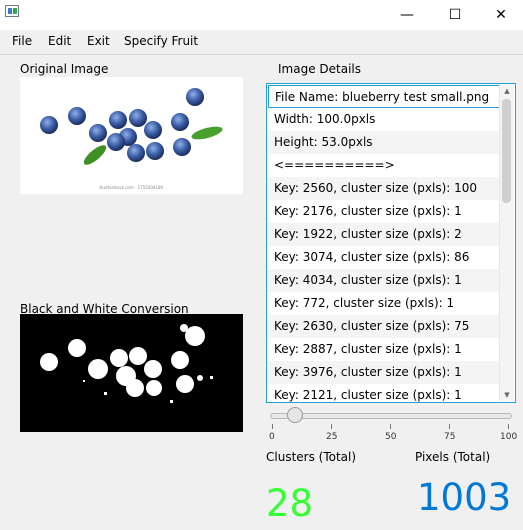  I want to click on list-item: Key: 2887, cluster size (pxls): 1, so click(385, 349).